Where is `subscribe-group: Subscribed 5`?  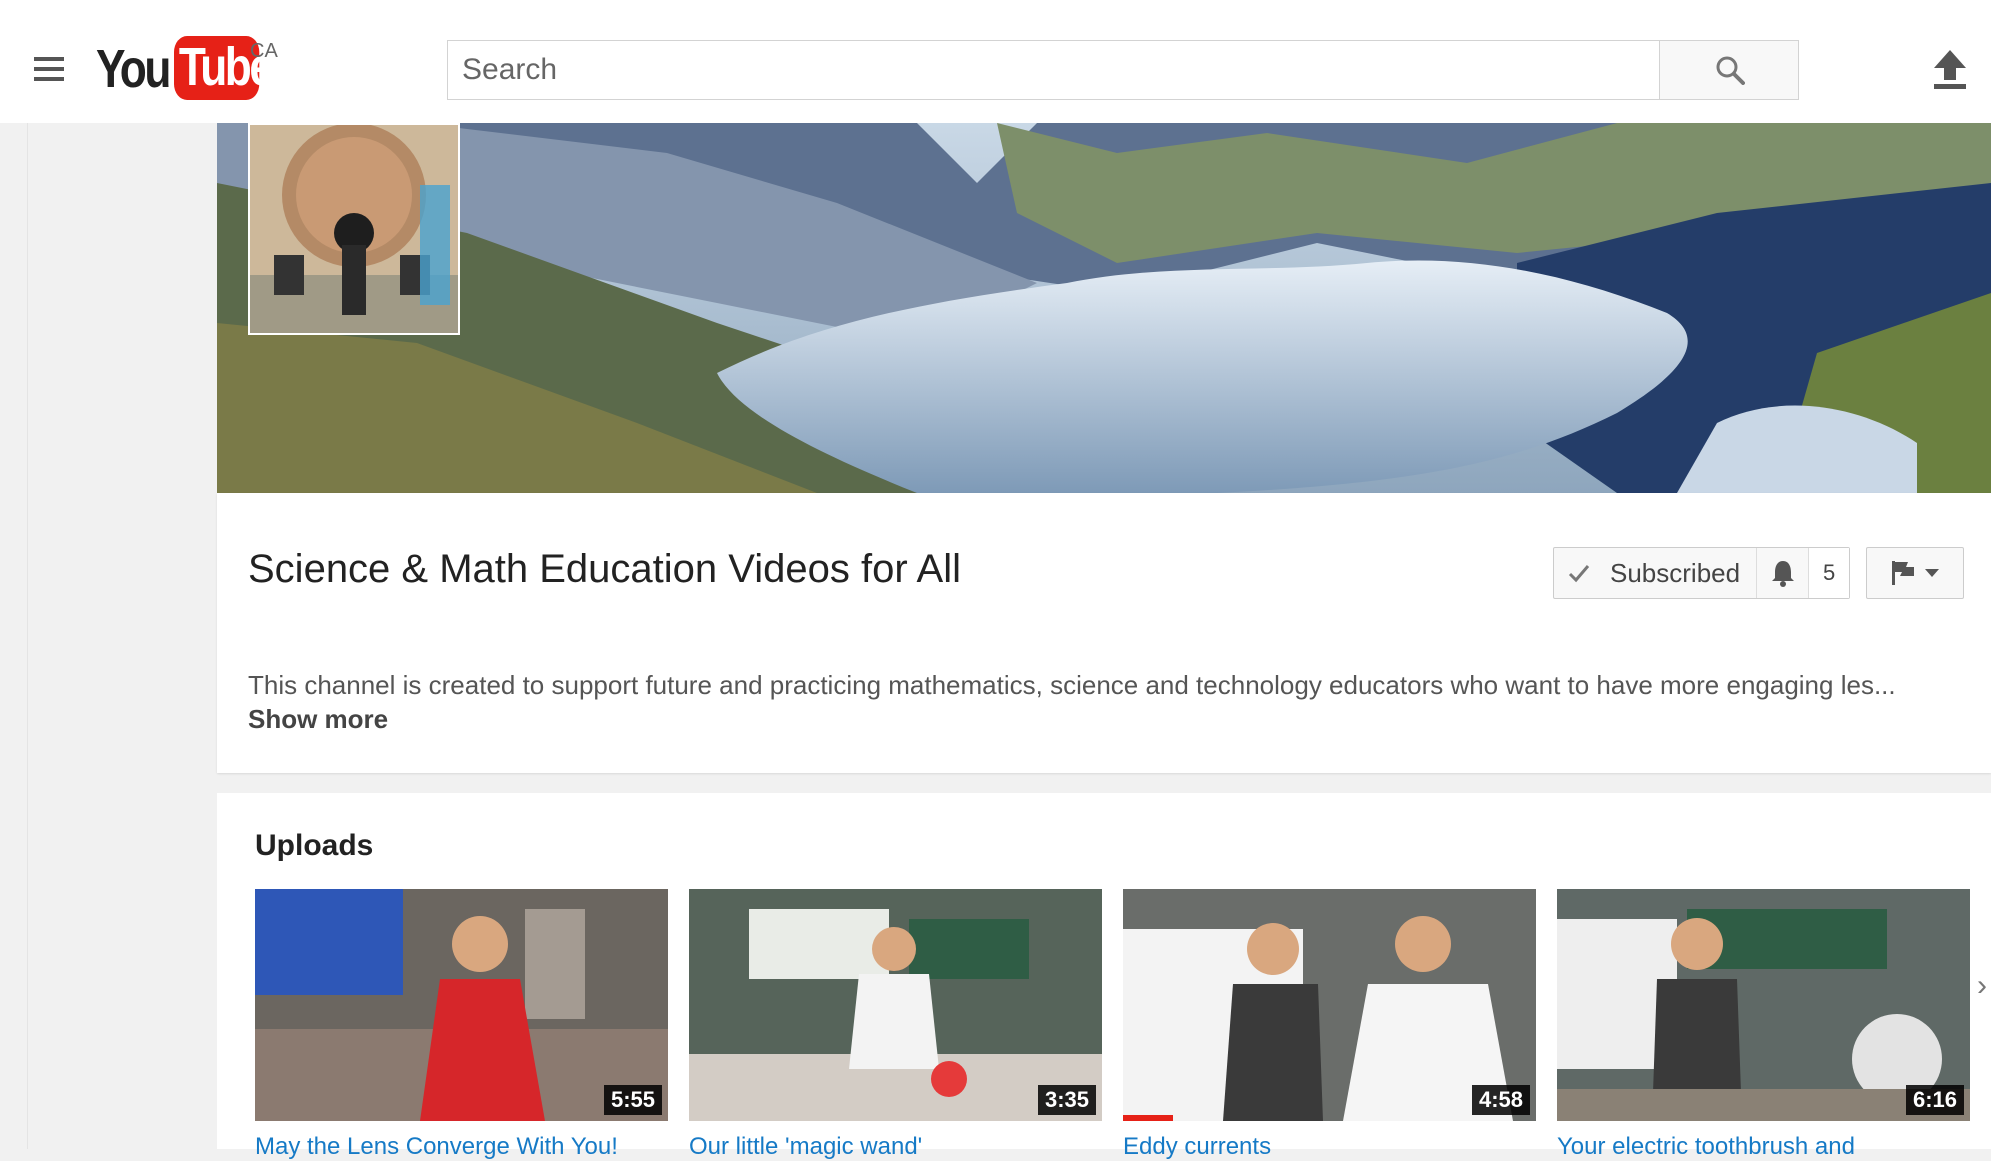 subscribe-group: Subscribed 5 is located at coordinates (1702, 573).